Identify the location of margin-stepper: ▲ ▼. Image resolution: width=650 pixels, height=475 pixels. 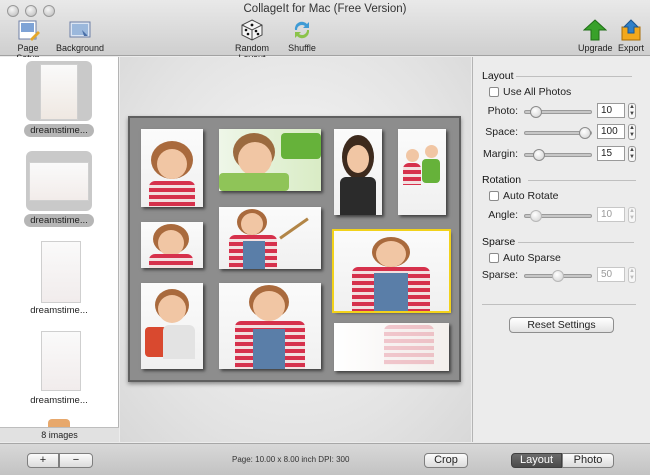
(632, 154).